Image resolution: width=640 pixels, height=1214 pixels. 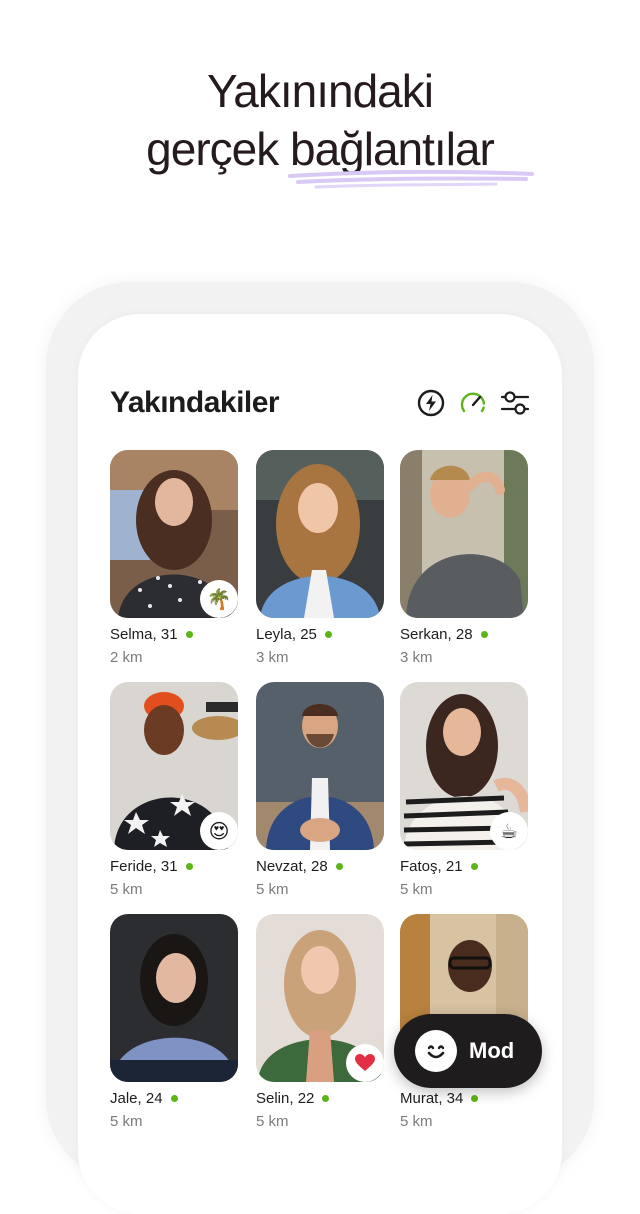 I want to click on emoji-badge: 😍, so click(x=219, y=831).